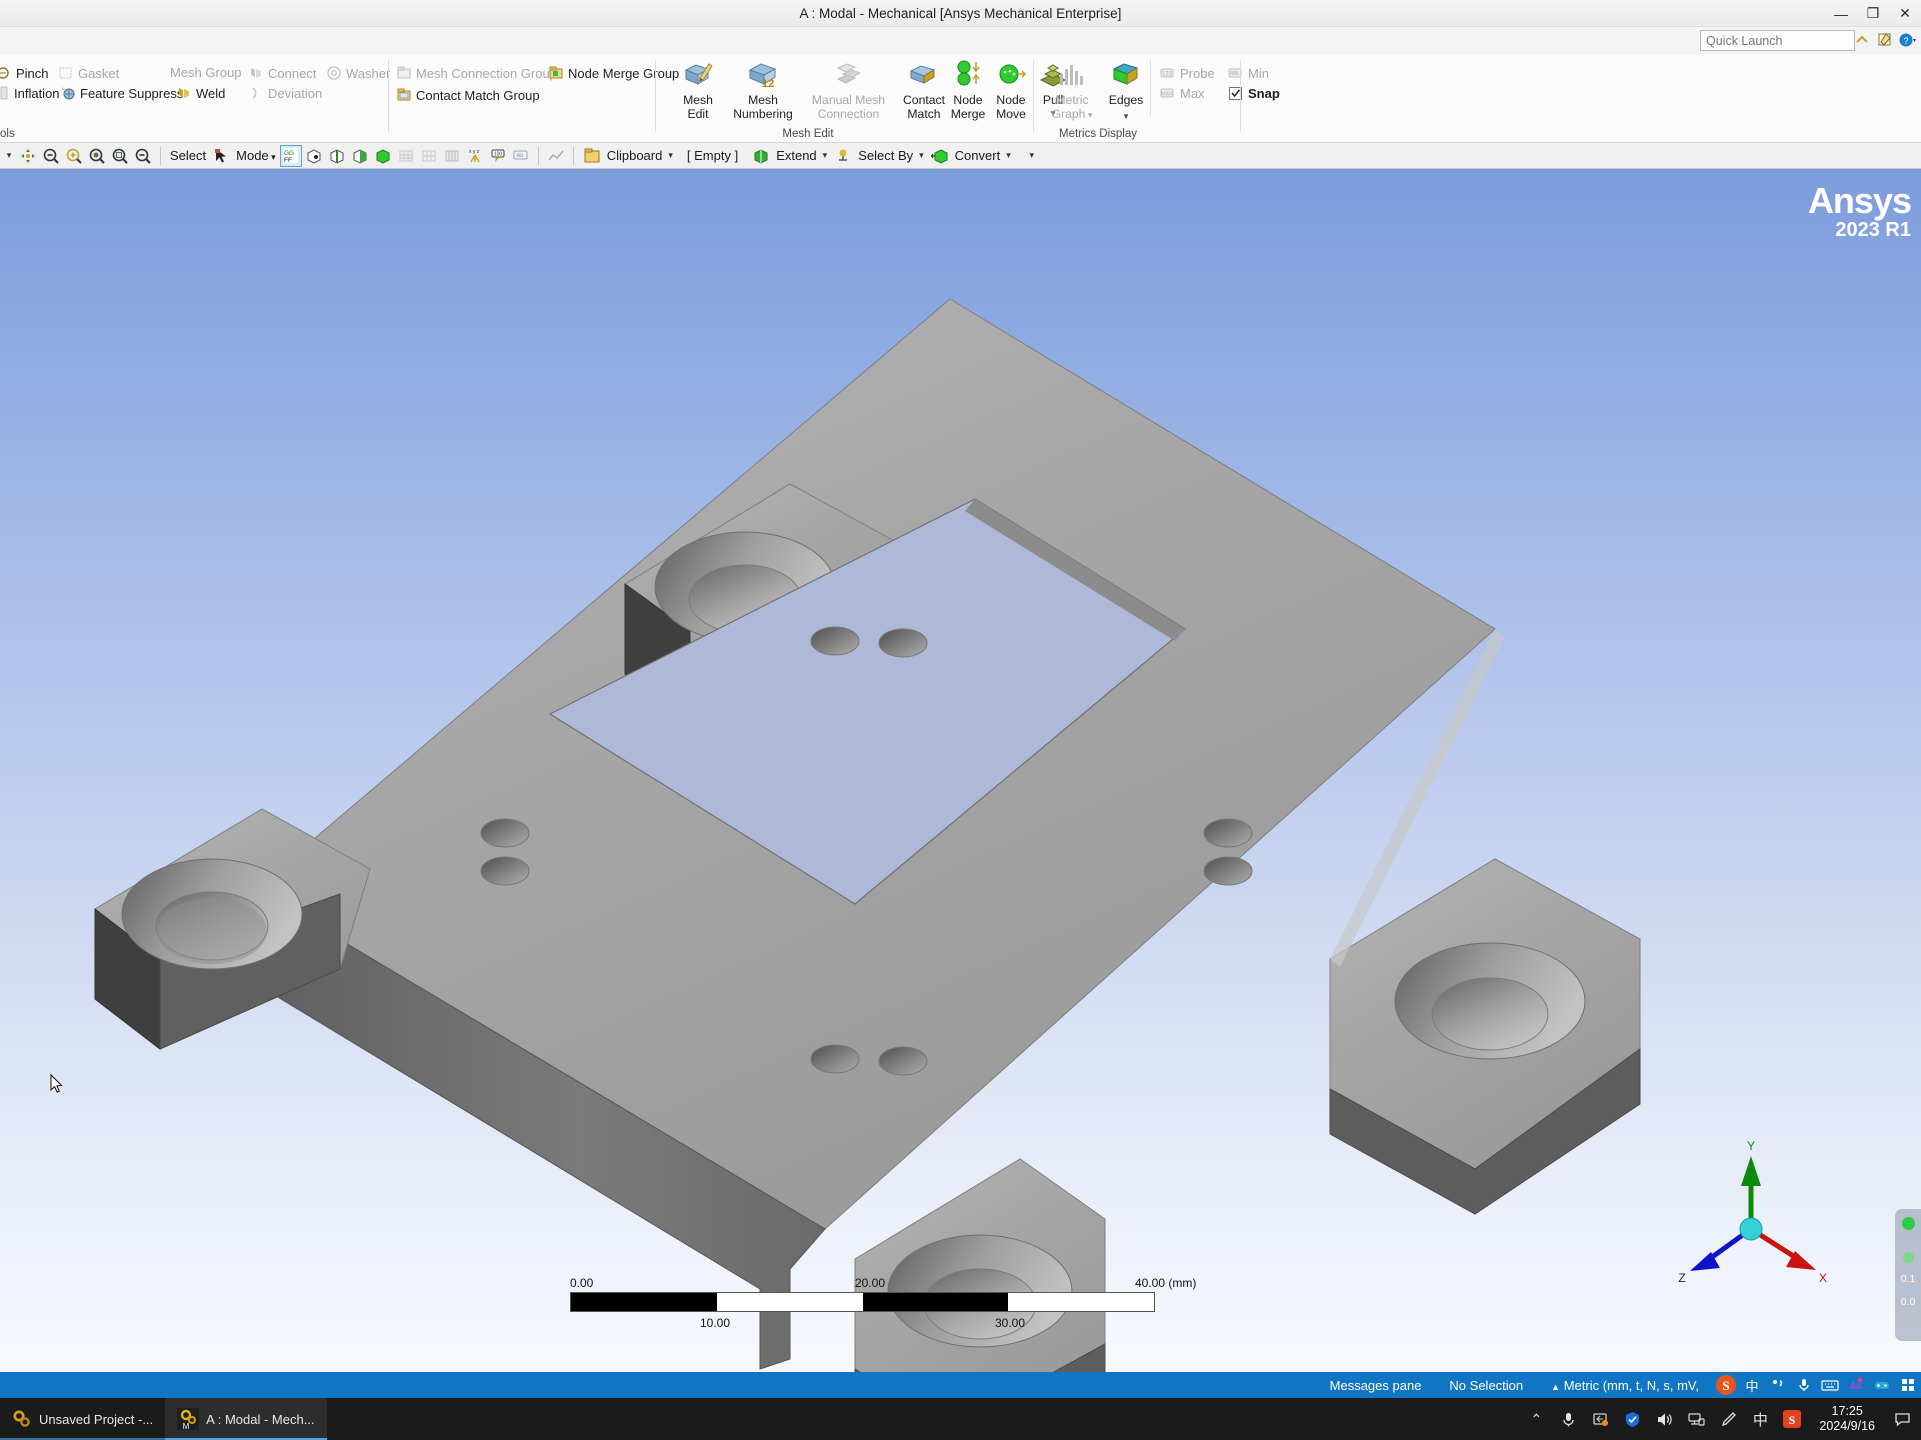  I want to click on body-select-icon, so click(383, 156).